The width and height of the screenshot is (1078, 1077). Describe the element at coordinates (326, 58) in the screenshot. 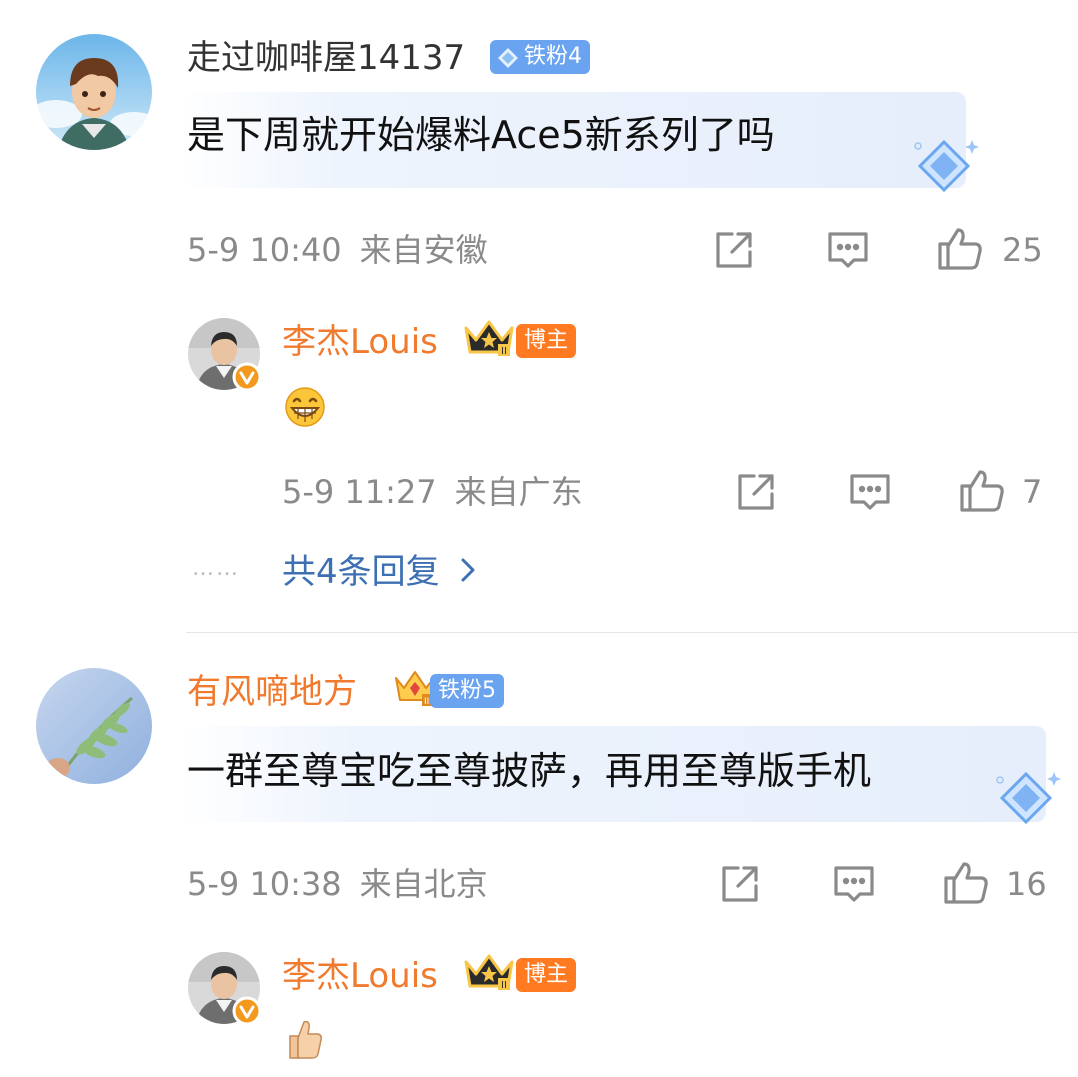

I see `username: 走过咖啡屋14137` at that location.